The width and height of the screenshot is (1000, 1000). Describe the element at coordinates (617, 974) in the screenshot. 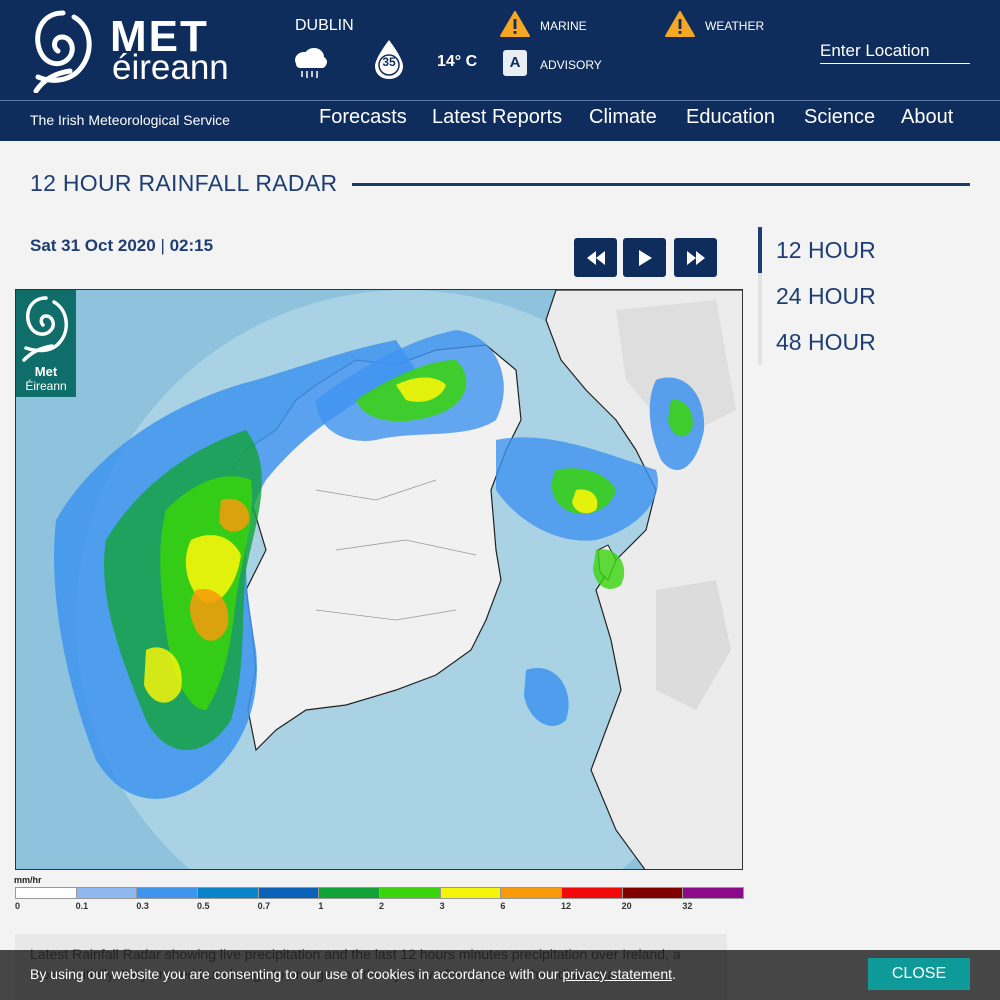

I see `privacy-statement-link: privacy statement` at that location.